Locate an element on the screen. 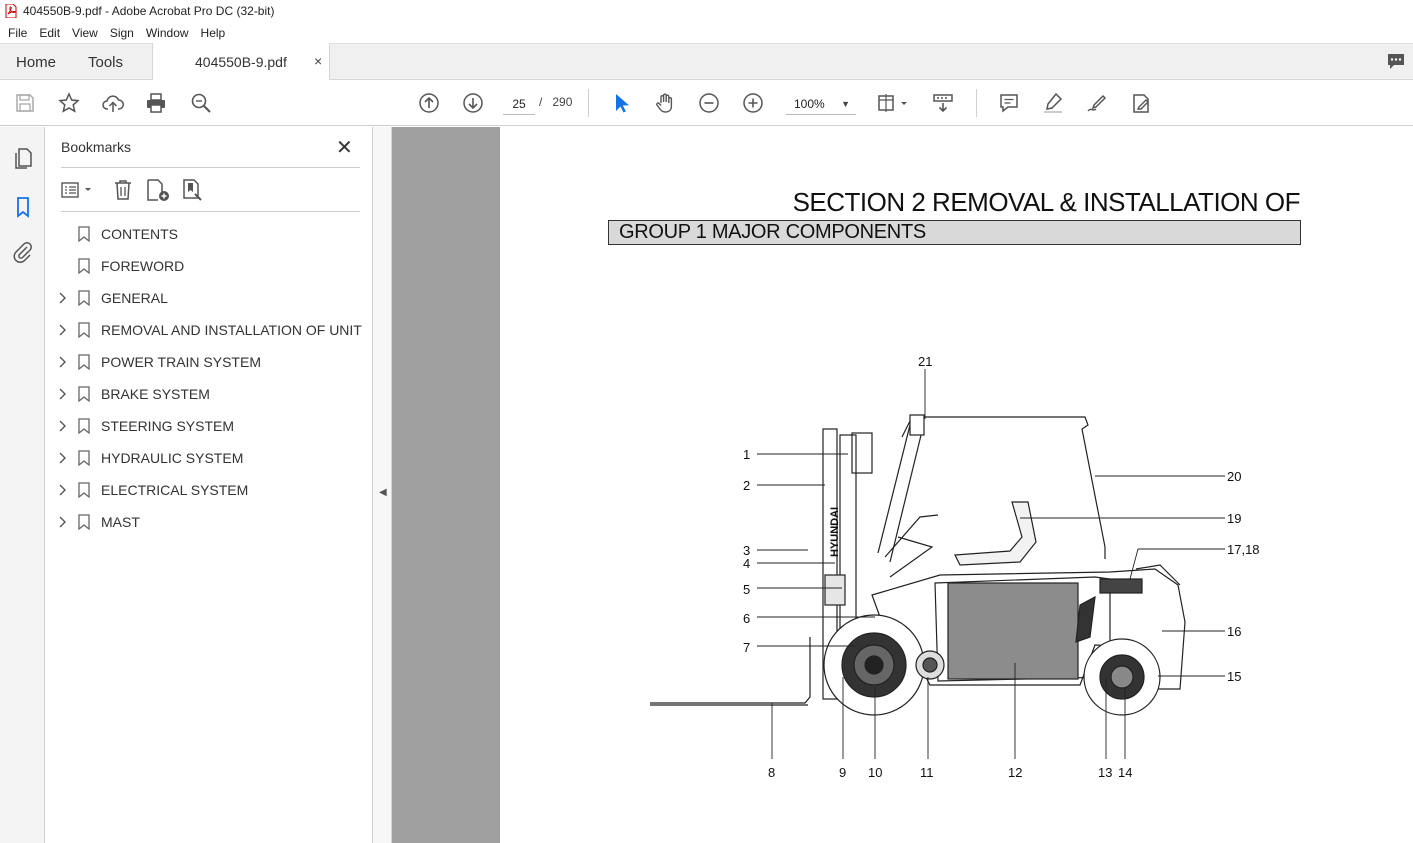 Image resolution: width=1413 pixels, height=843 pixels. zoom-out-icon is located at coordinates (709, 103).